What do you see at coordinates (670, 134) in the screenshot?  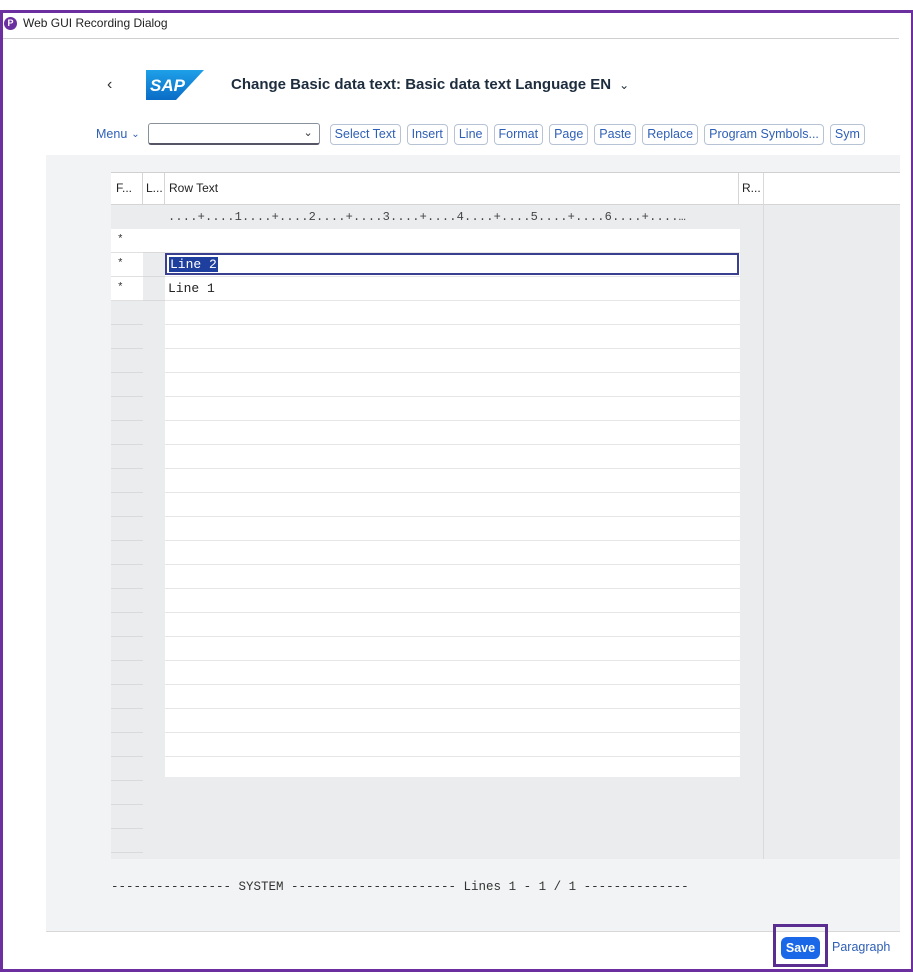 I see `replace-button: Replace` at bounding box center [670, 134].